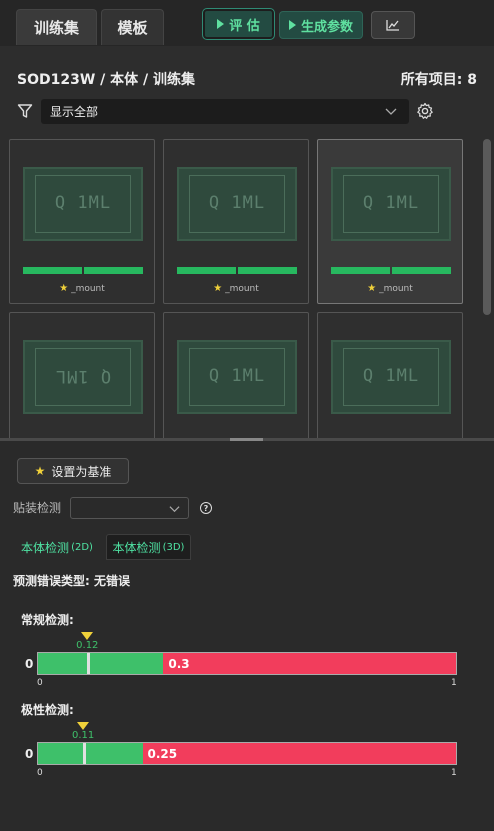 The image size is (494, 831). Describe the element at coordinates (162, 754) in the screenshot. I see `threshold-value: 0.25` at that location.